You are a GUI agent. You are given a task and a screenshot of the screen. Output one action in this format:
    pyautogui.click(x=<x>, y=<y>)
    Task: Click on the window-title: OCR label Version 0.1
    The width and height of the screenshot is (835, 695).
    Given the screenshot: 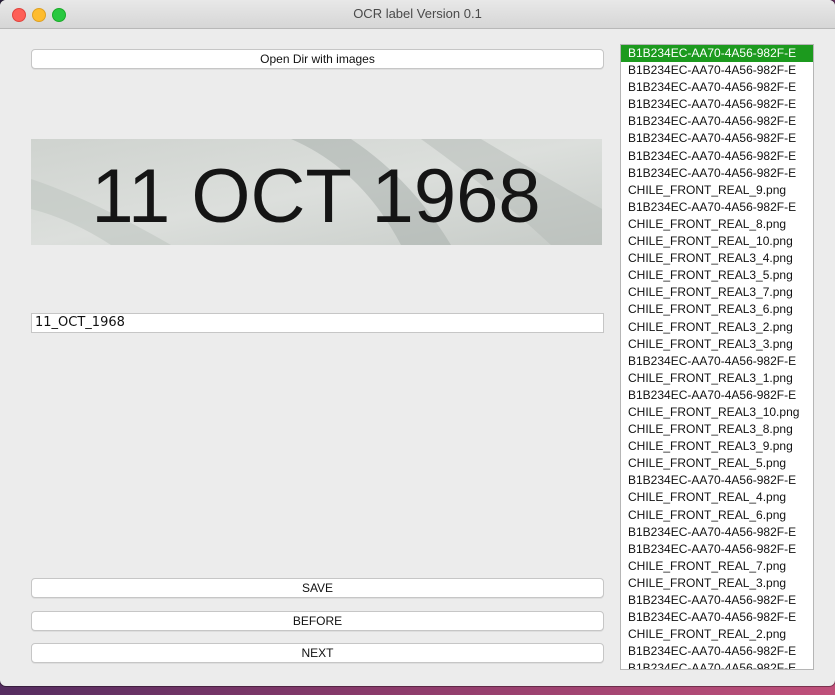 What is the action you would take?
    pyautogui.click(x=417, y=13)
    